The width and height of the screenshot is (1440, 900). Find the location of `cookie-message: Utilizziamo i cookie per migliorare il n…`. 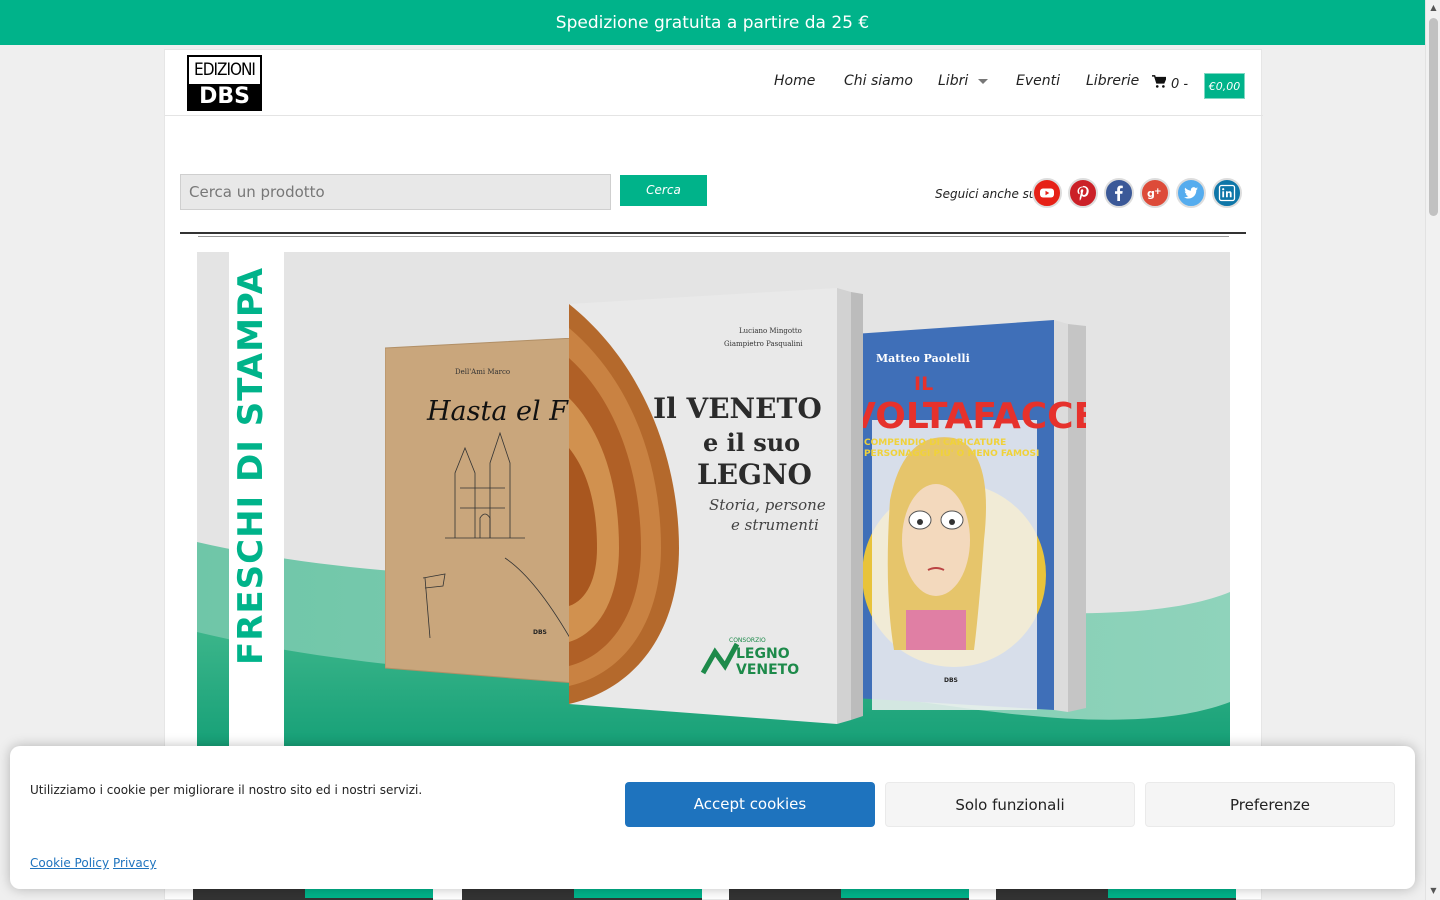

cookie-message: Utilizziamo i cookie per migliorare il n… is located at coordinates (226, 790).